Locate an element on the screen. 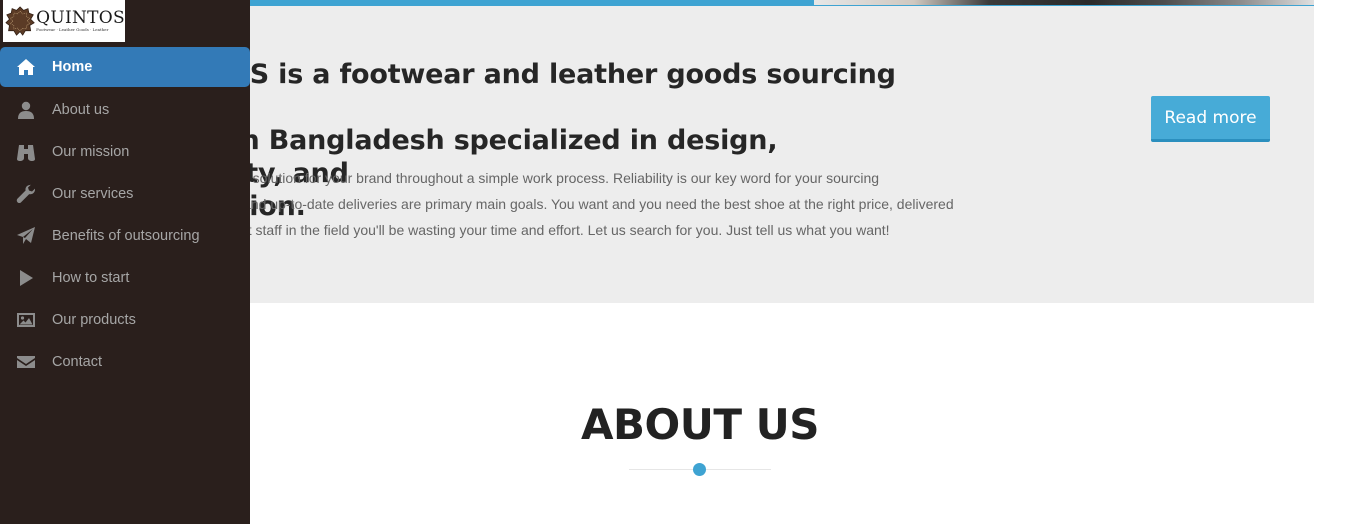 This screenshot has height=524, width=1347. user-icon is located at coordinates (26, 110).